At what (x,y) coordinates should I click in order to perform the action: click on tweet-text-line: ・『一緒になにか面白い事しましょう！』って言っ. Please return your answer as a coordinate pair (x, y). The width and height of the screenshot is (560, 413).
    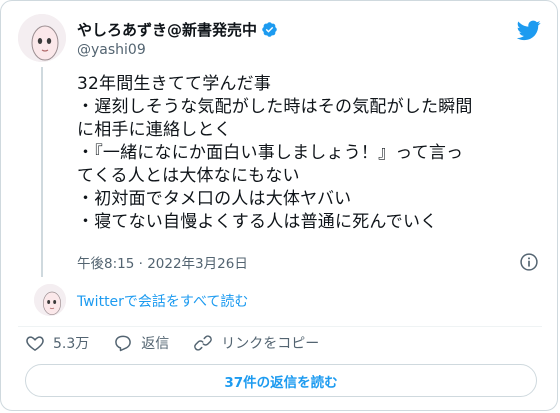
    Looking at the image, I should click on (270, 153).